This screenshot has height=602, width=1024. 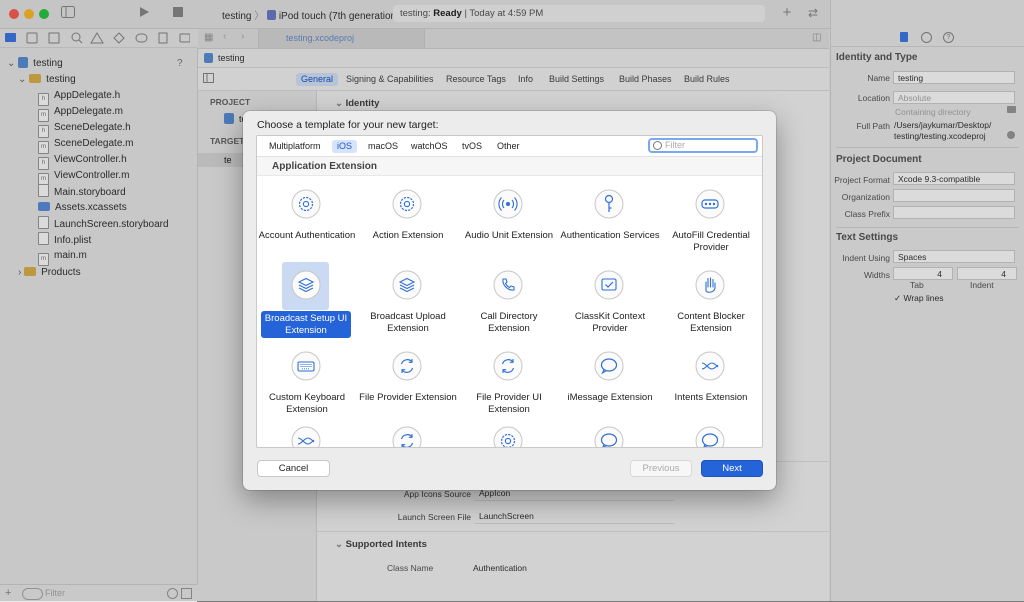 What do you see at coordinates (610, 322) in the screenshot?
I see `template-label: ClassKit Context Provider` at bounding box center [610, 322].